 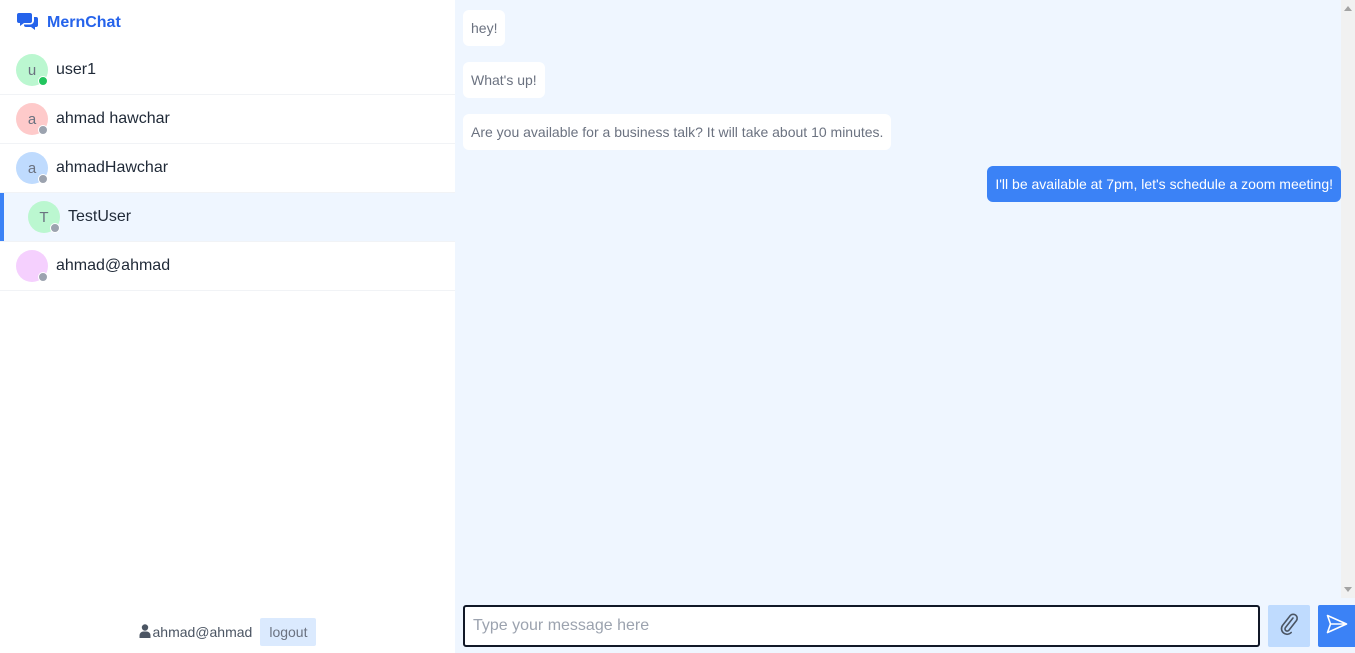 I want to click on message-row: What's up!, so click(x=902, y=80).